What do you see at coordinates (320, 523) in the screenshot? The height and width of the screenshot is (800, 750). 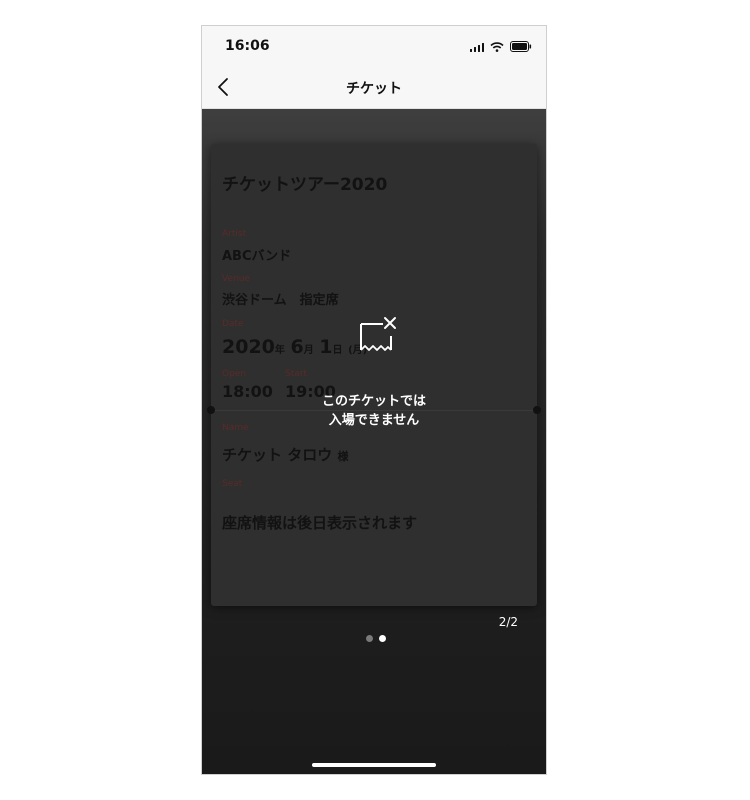 I see `seat-value: 座席情報は後日表示されます` at bounding box center [320, 523].